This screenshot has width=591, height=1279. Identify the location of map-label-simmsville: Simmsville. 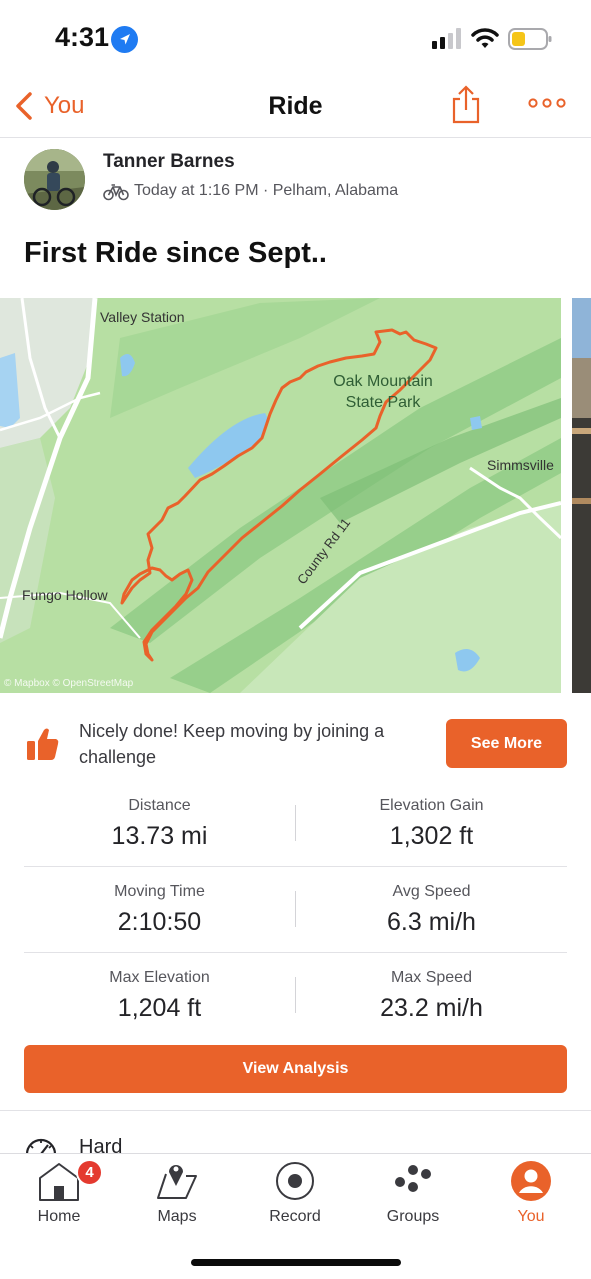
(520, 465).